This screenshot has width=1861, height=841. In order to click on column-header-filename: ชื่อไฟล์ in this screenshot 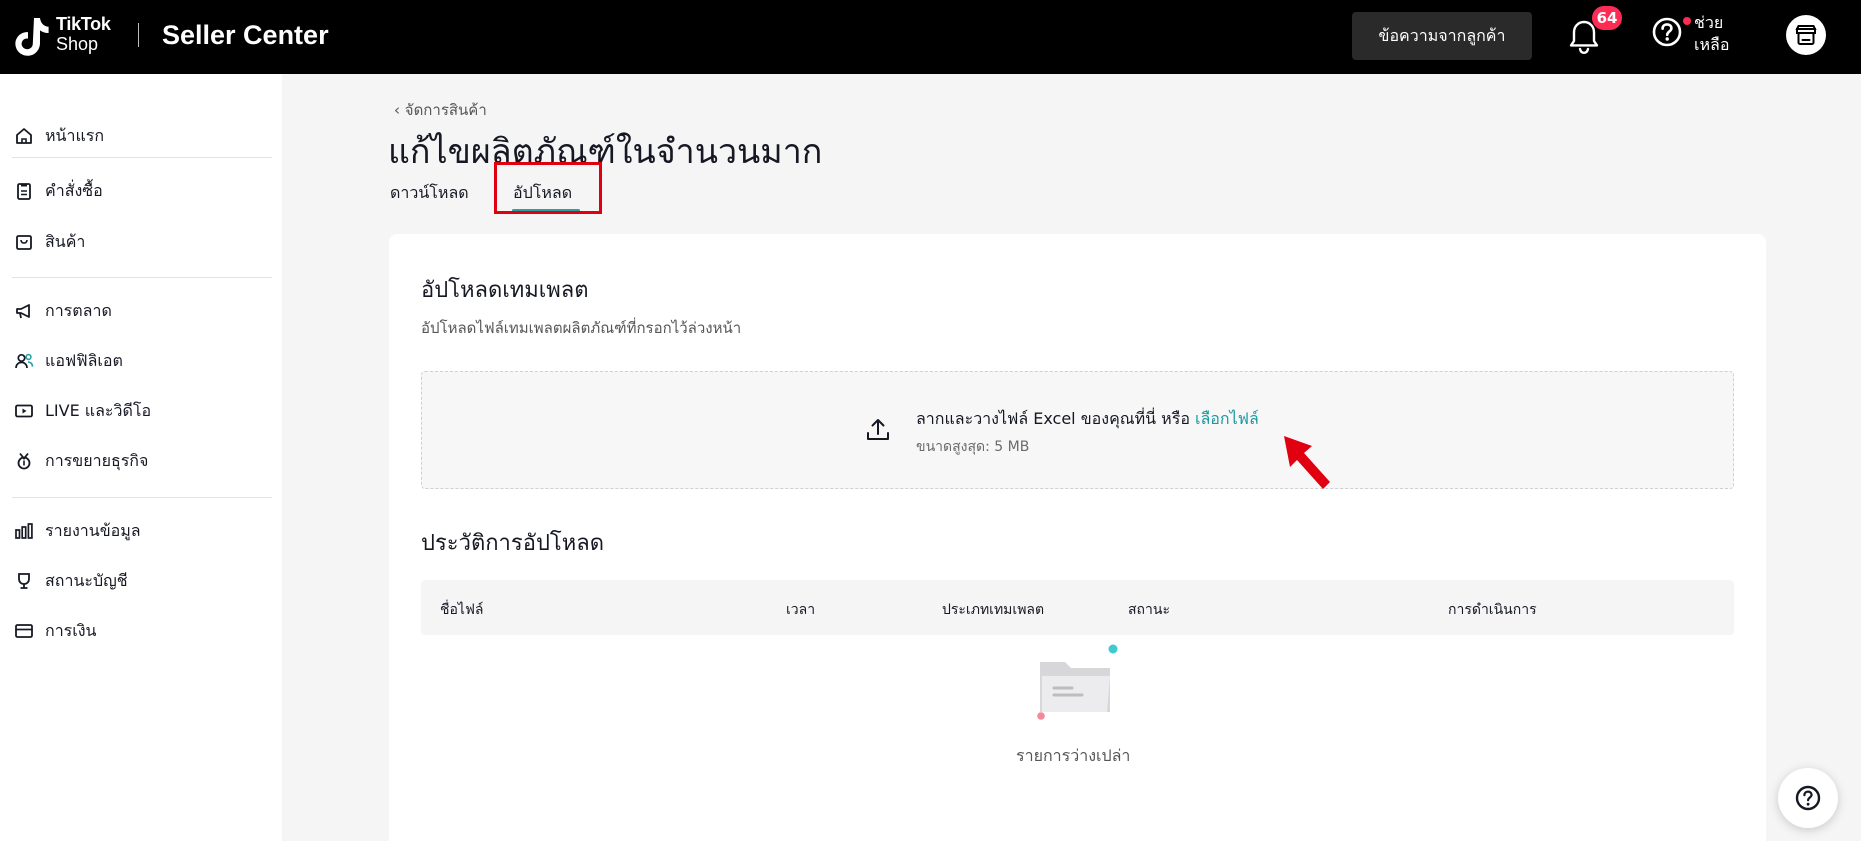, I will do `click(462, 610)`.